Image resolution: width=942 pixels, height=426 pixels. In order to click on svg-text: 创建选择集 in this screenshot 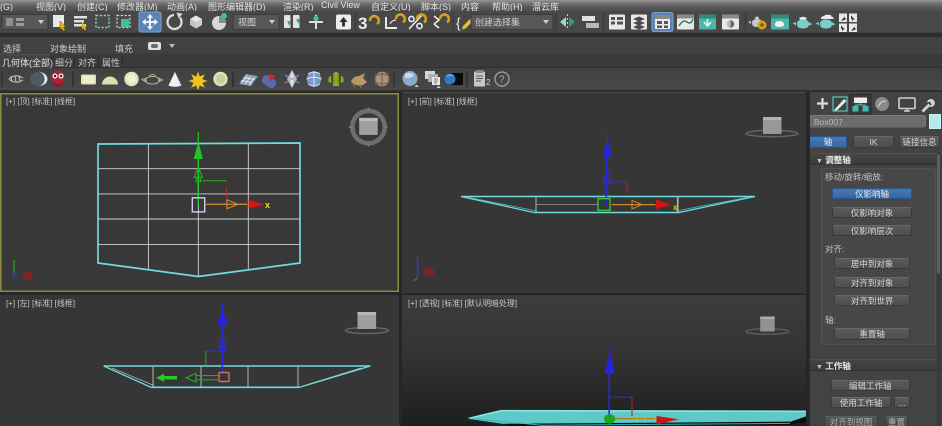, I will do `click(497, 22)`.